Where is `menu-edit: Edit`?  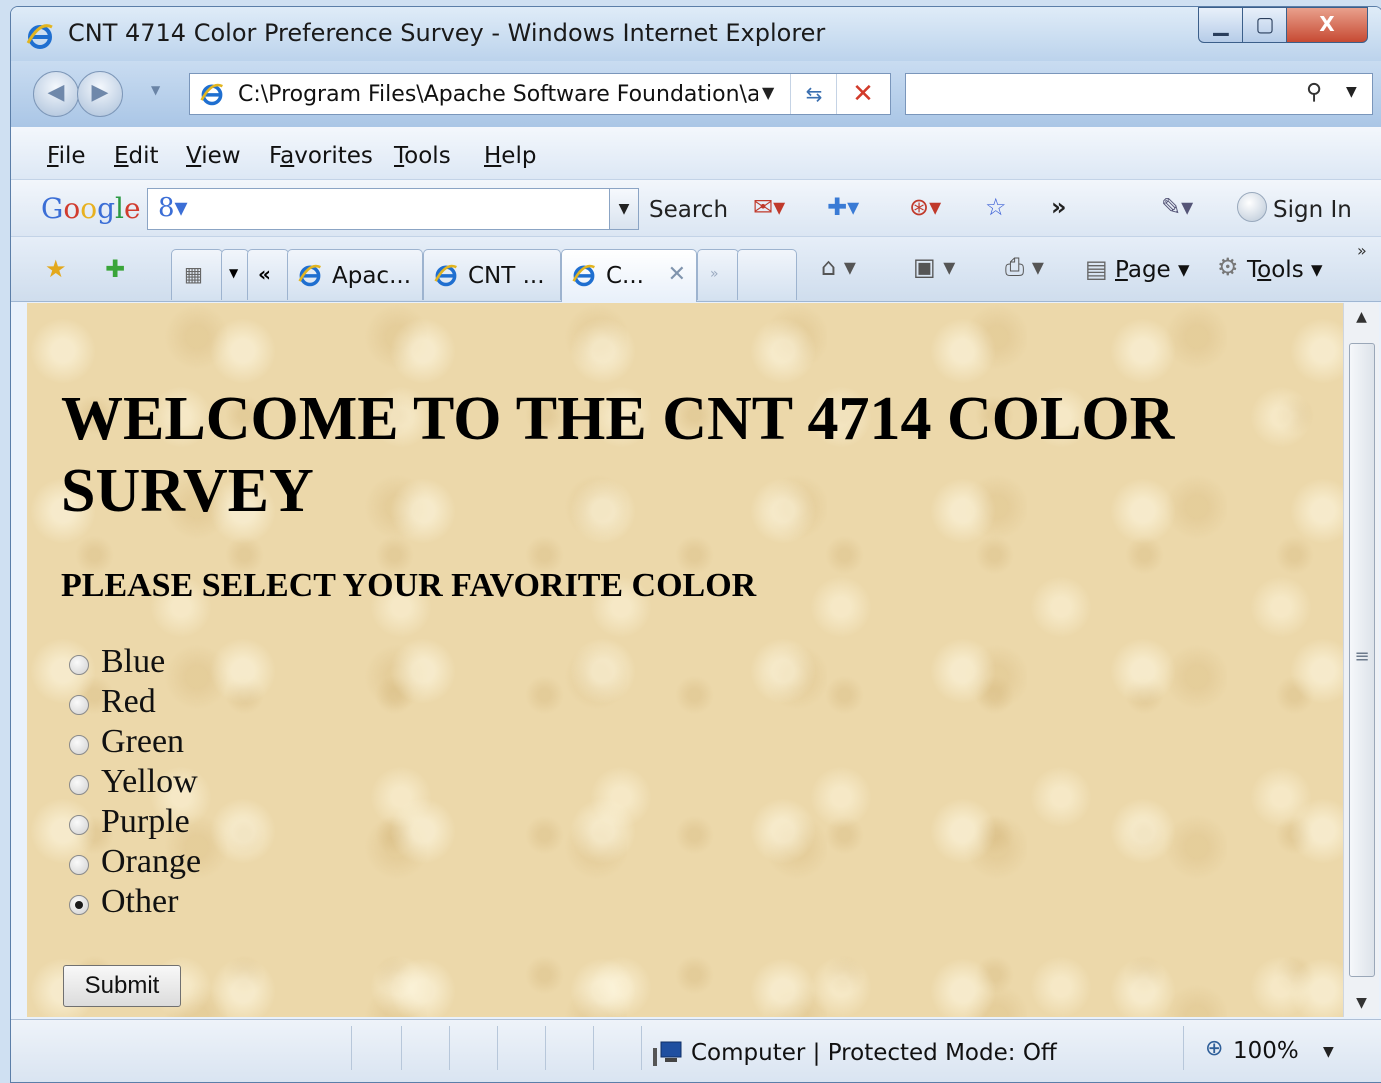 menu-edit: Edit is located at coordinates (136, 156).